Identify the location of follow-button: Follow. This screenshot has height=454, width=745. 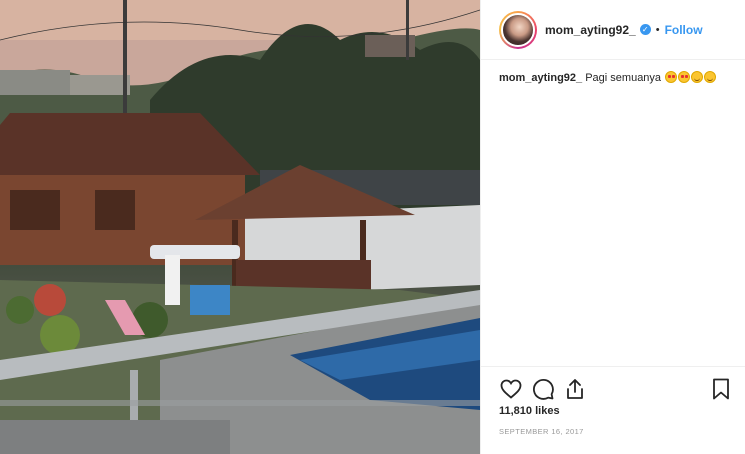
(684, 30).